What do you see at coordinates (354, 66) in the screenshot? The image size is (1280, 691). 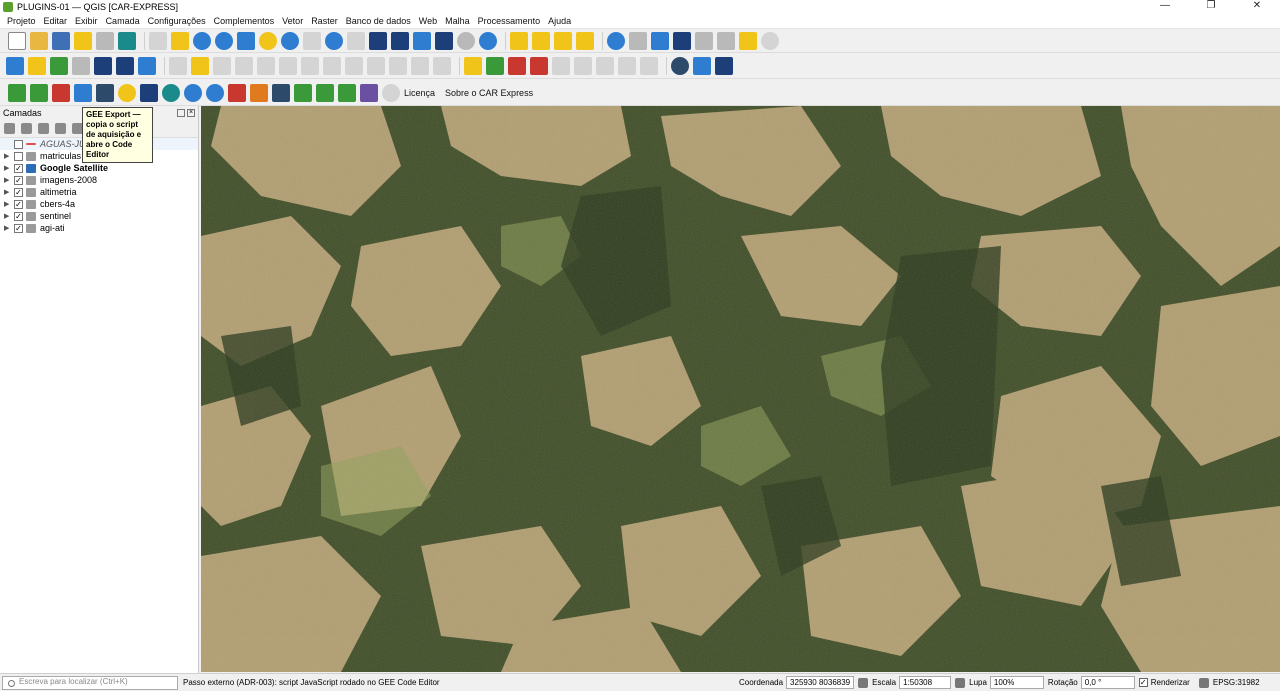 I see `cut-features-icon` at bounding box center [354, 66].